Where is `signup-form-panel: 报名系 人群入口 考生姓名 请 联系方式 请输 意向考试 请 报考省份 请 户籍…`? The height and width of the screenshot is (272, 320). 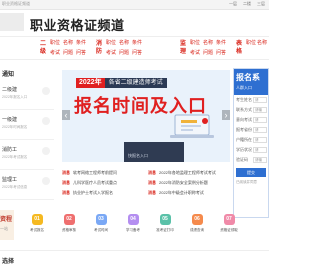 signup-form-panel: 报名系 人群入口 考生姓名 请 联系方式 请输 意向考试 请 报考省份 请 户籍… is located at coordinates (251, 143).